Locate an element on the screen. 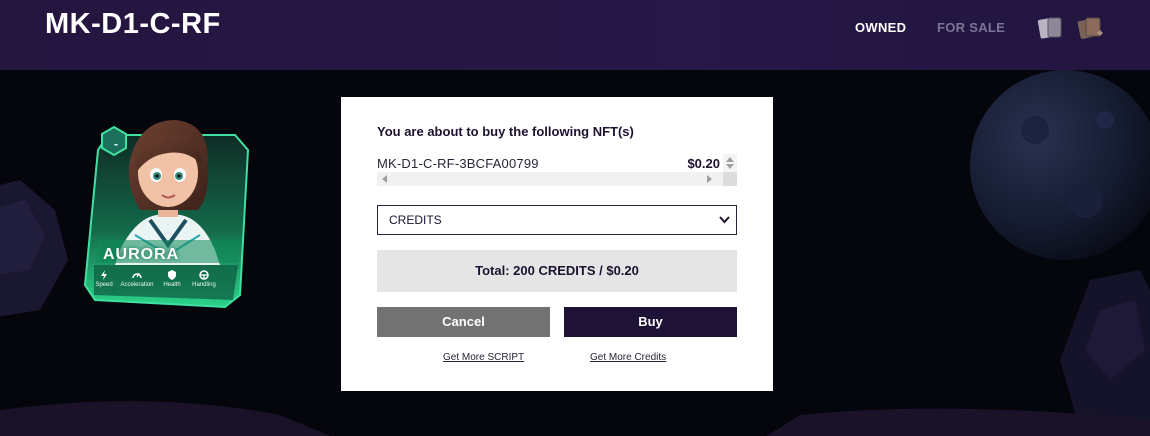 Image resolution: width=1150 pixels, height=436 pixels. scroll-up-icon is located at coordinates (730, 159).